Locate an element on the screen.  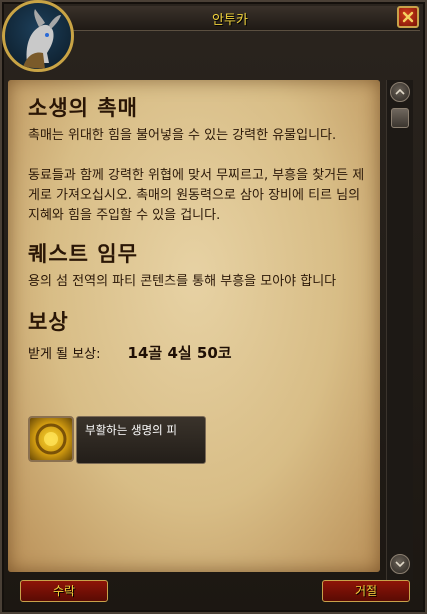
scroll-up-button is located at coordinates (400, 92).